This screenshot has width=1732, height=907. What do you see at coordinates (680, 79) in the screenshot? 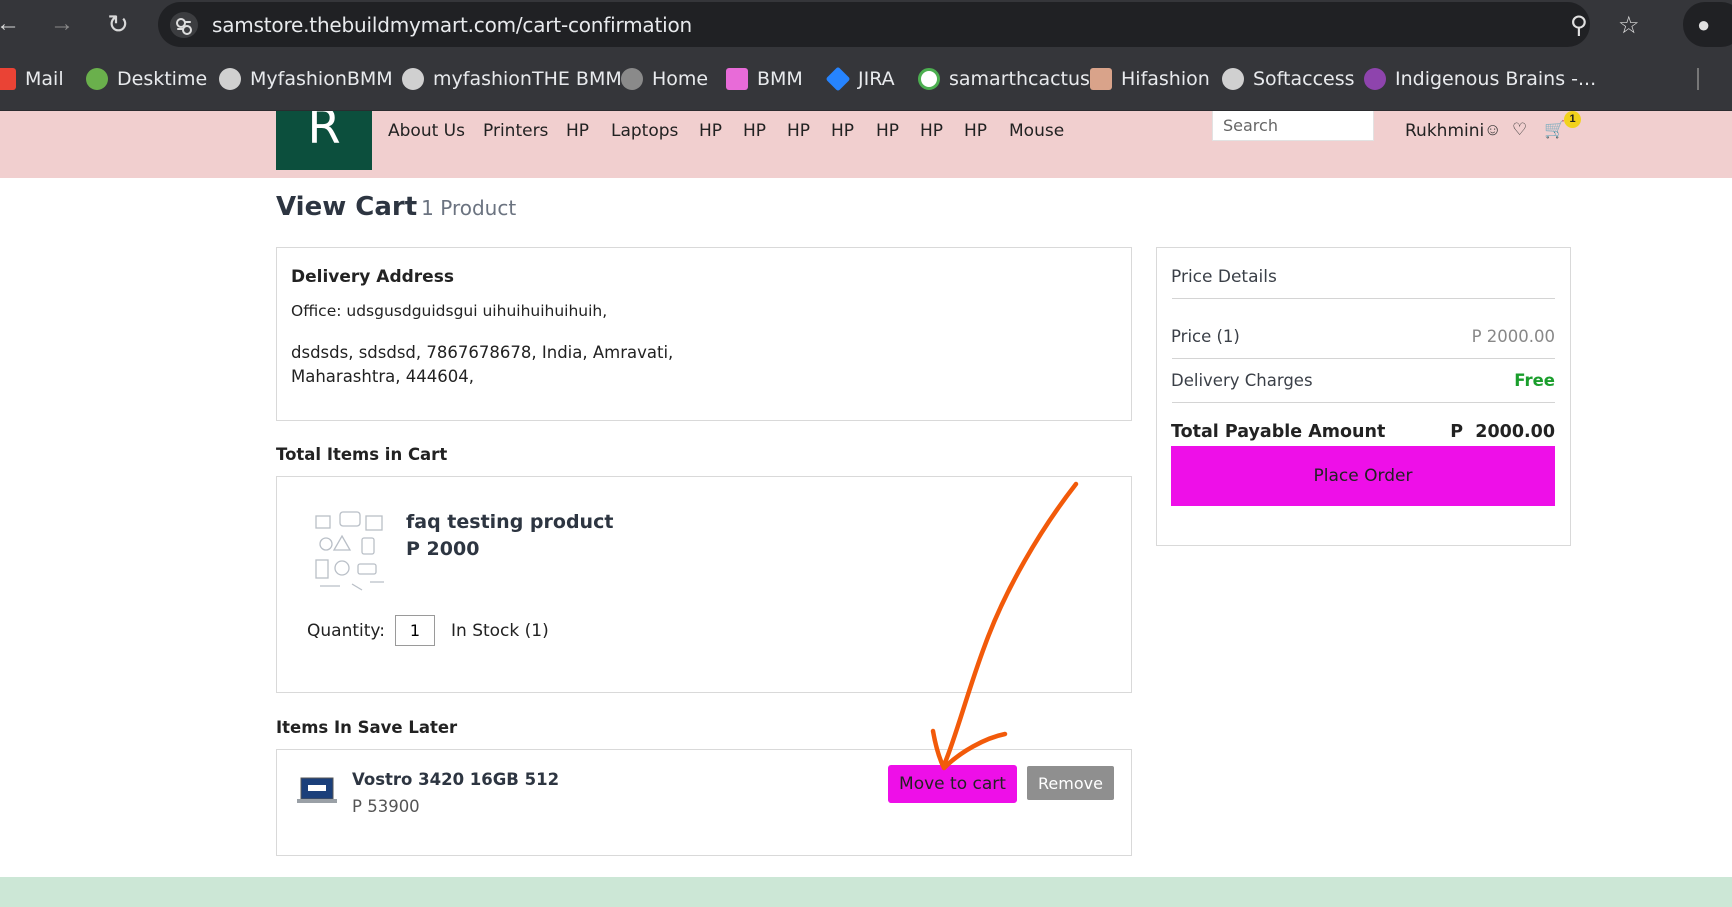
I see `bookmark-label: Home` at bounding box center [680, 79].